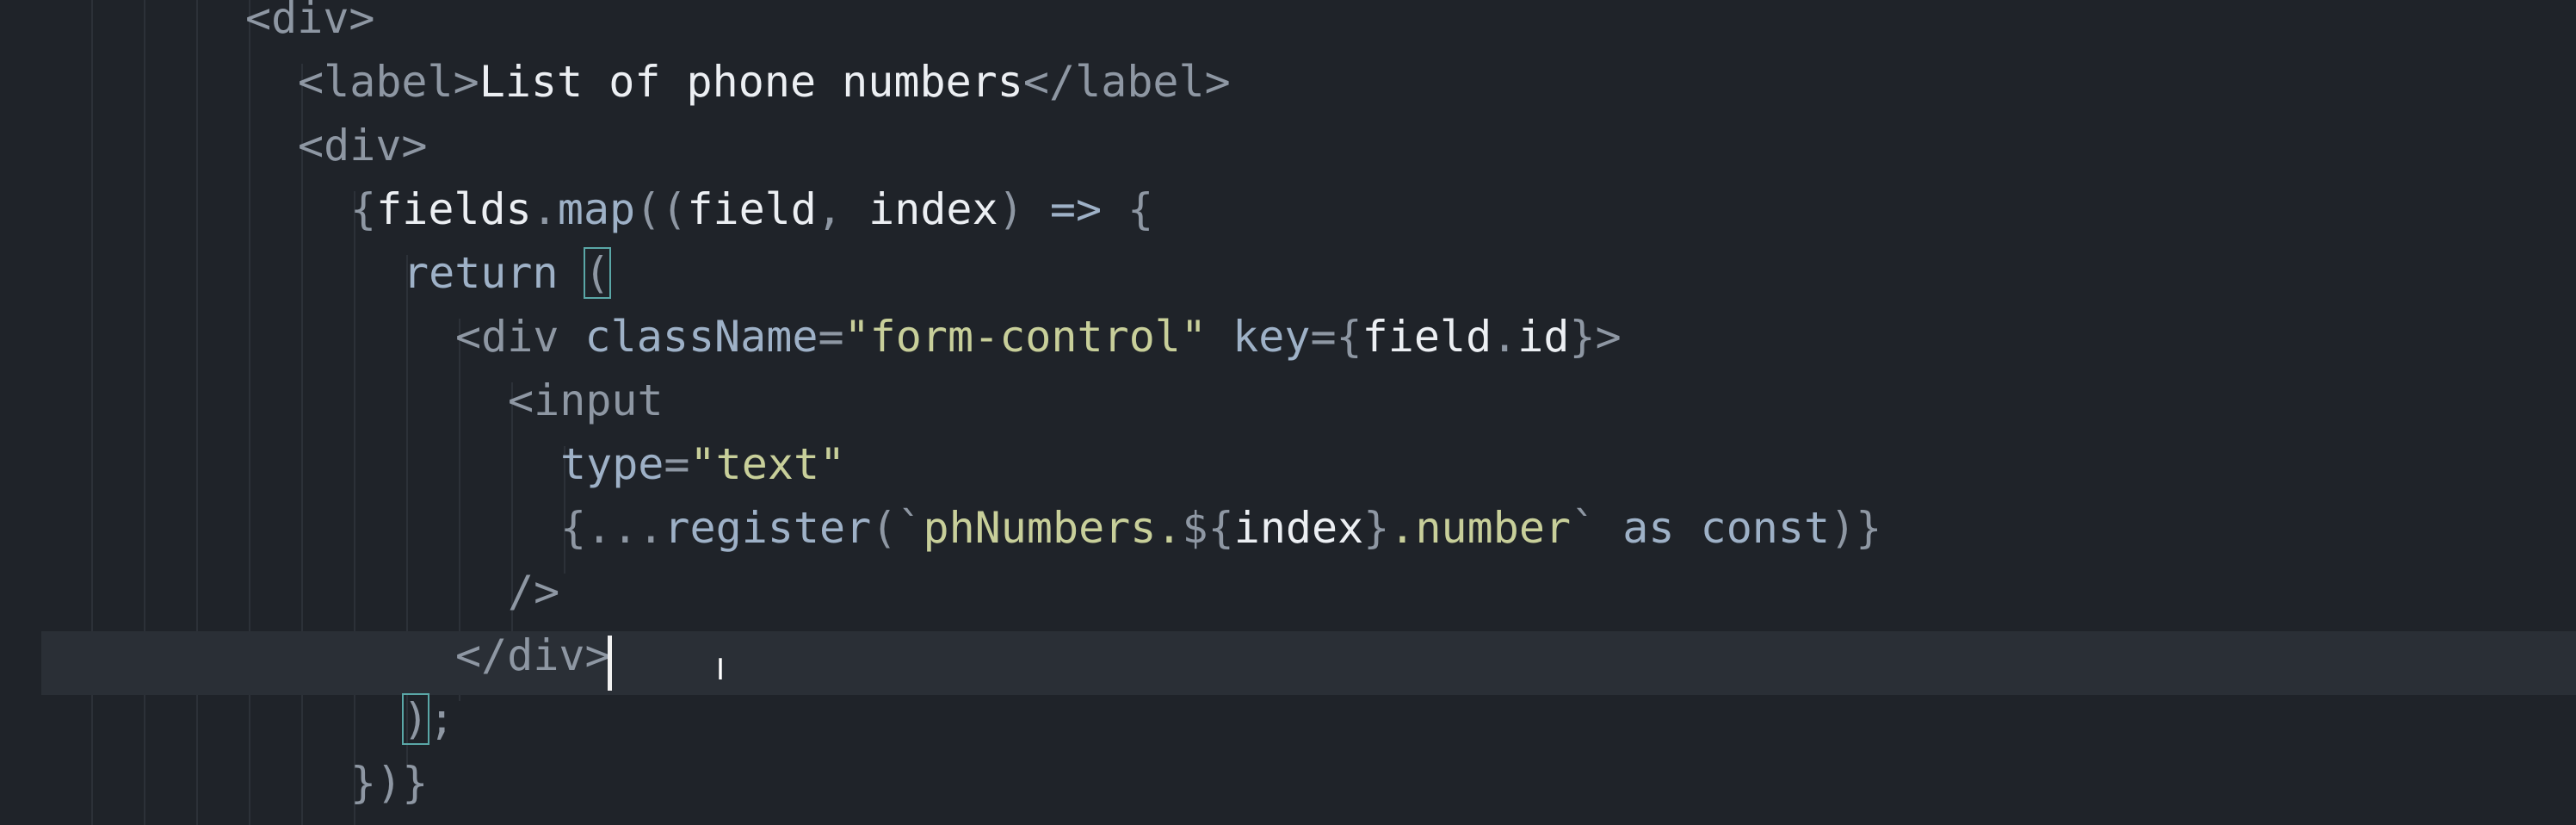 The width and height of the screenshot is (2576, 825). I want to click on code-line: );, so click(428, 719).